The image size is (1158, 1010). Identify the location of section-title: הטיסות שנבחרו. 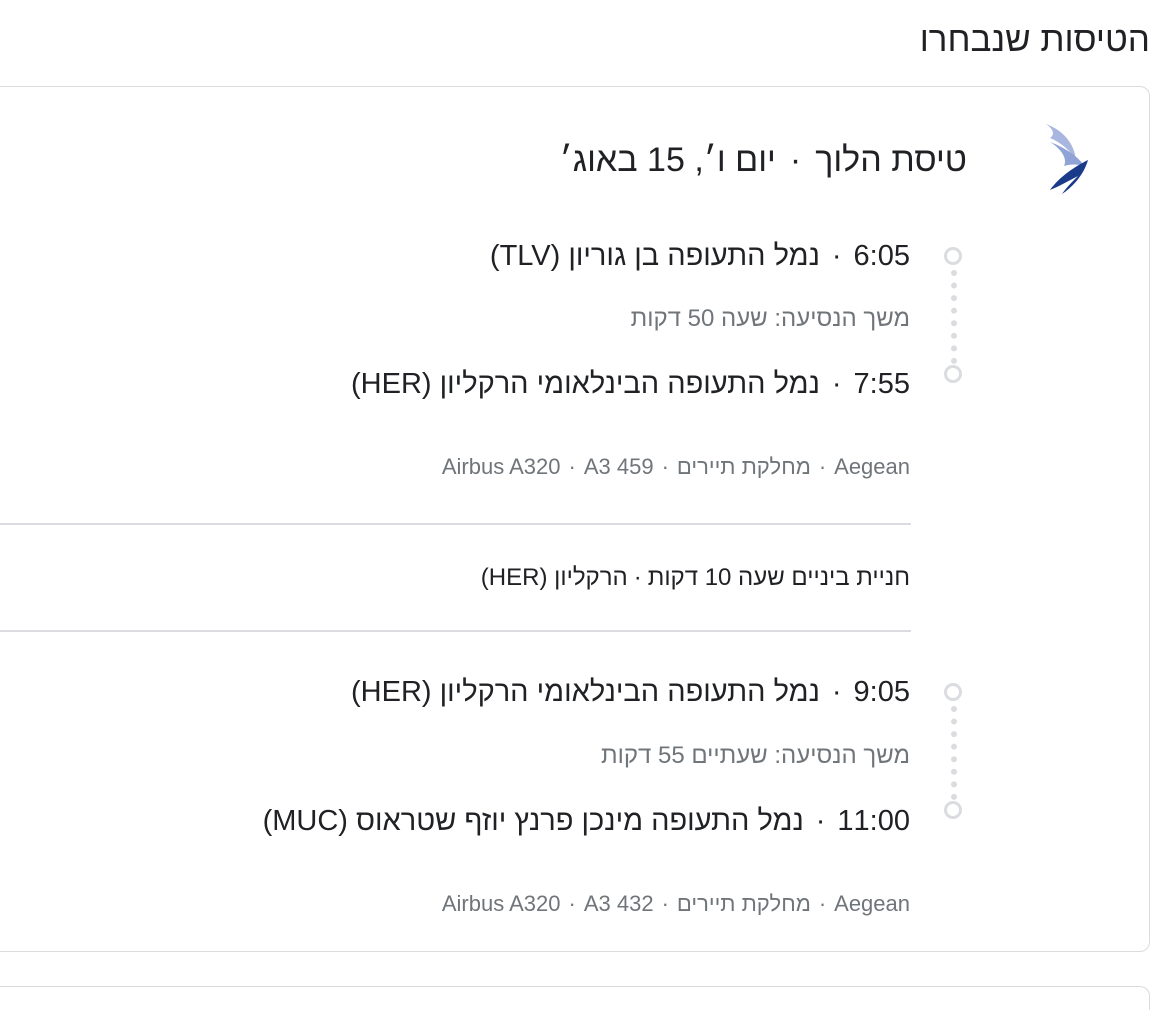
(1034, 39).